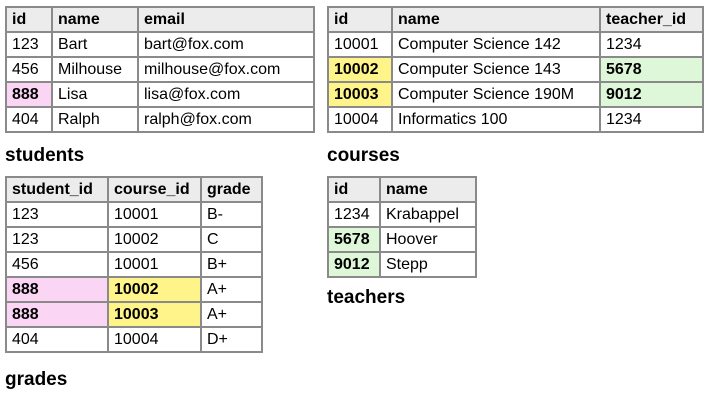  What do you see at coordinates (428, 239) in the screenshot?
I see `table-cell: Hoover` at bounding box center [428, 239].